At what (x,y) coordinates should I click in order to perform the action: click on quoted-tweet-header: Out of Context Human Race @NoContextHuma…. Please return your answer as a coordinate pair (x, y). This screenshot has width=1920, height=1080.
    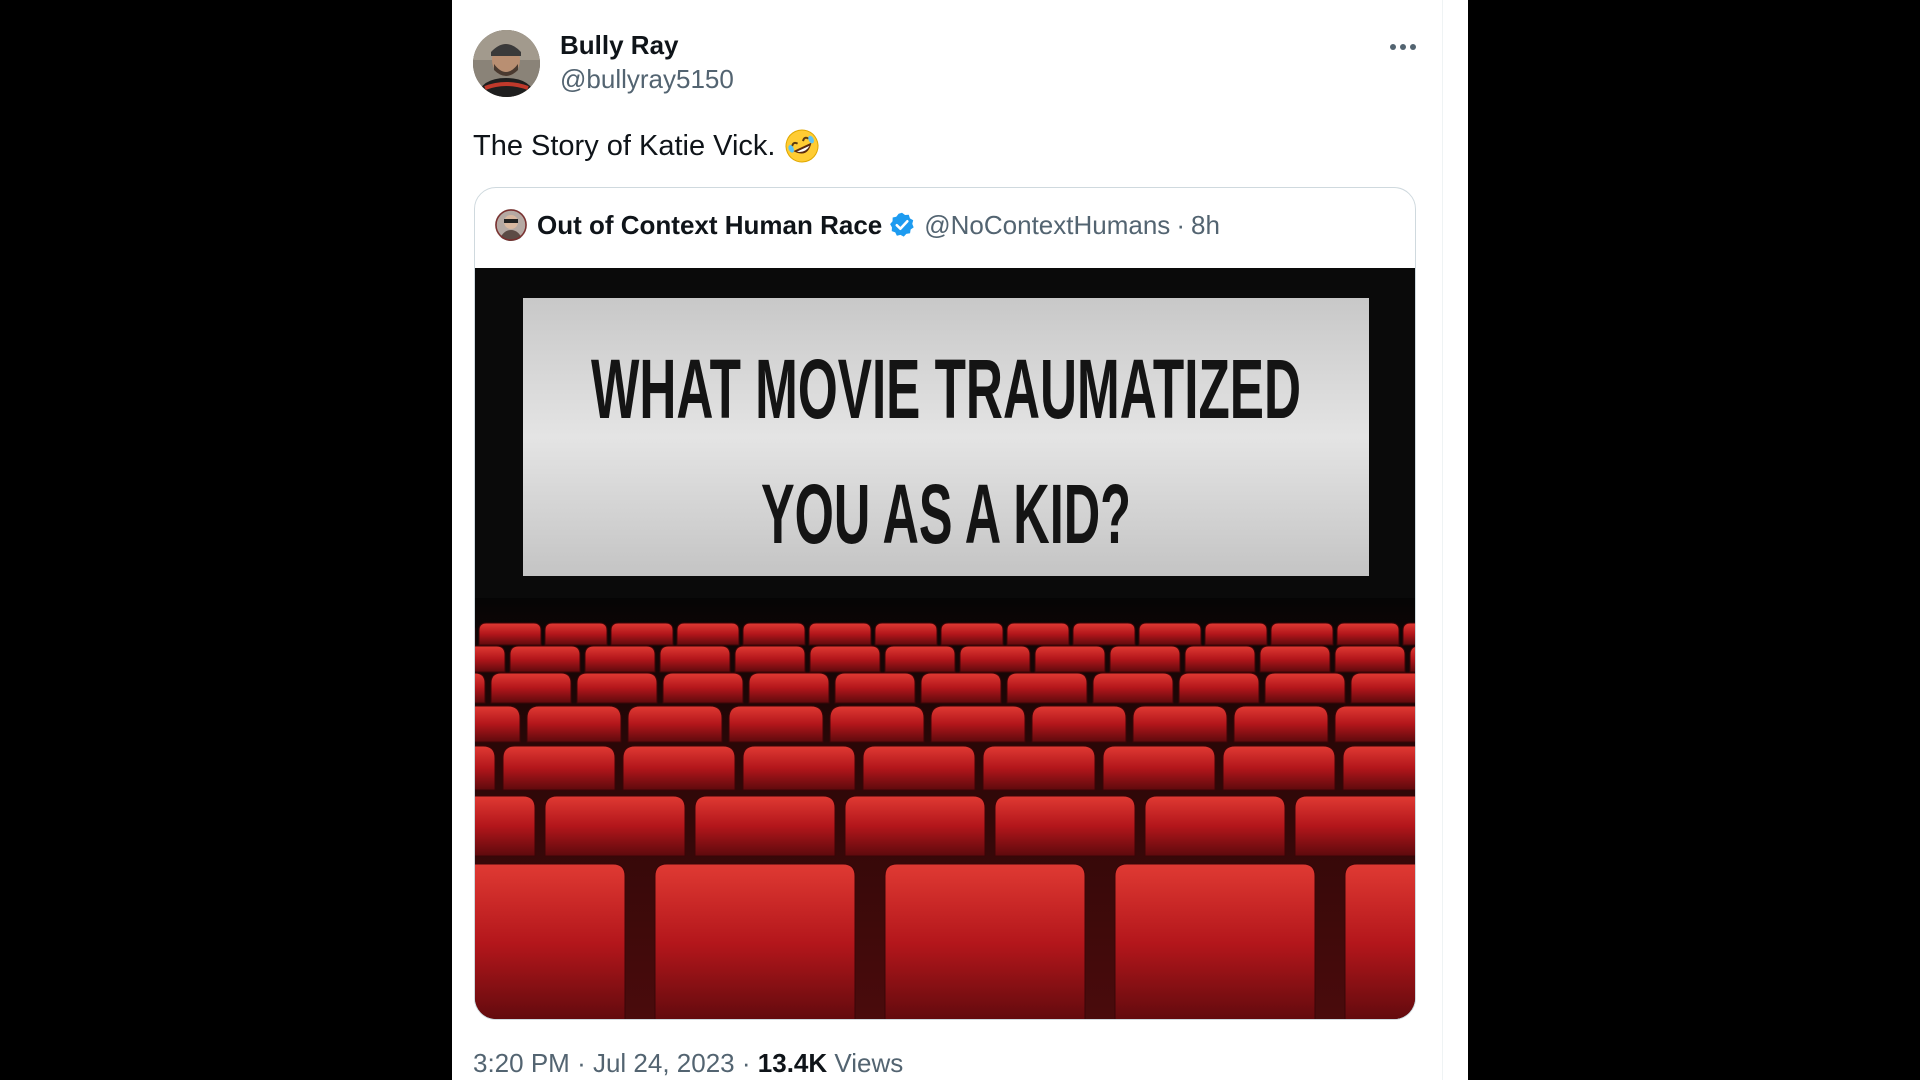
    Looking at the image, I should click on (857, 225).